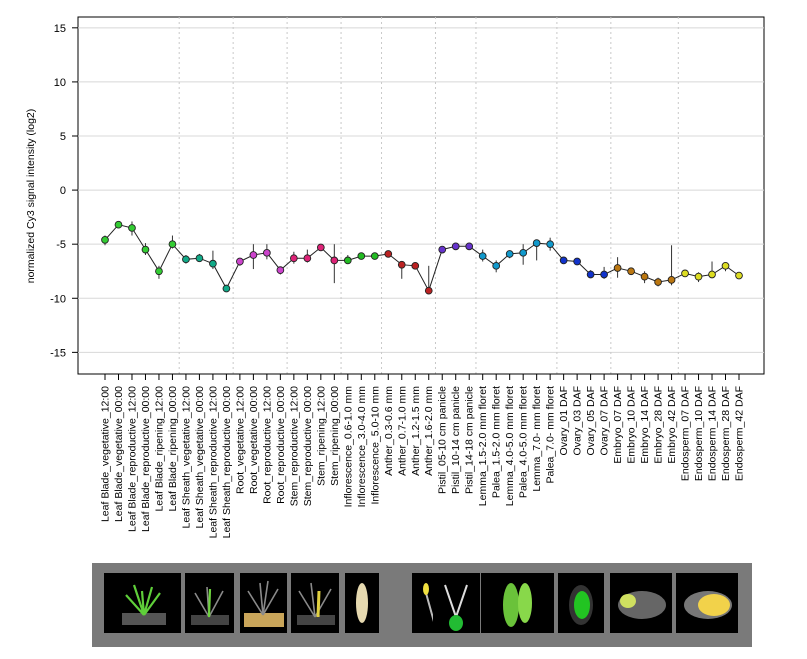 This screenshot has width=807, height=659. Describe the element at coordinates (497, 442) in the screenshot. I see `x-tick-label: Palea_1.5-2.0 mm floret` at that location.